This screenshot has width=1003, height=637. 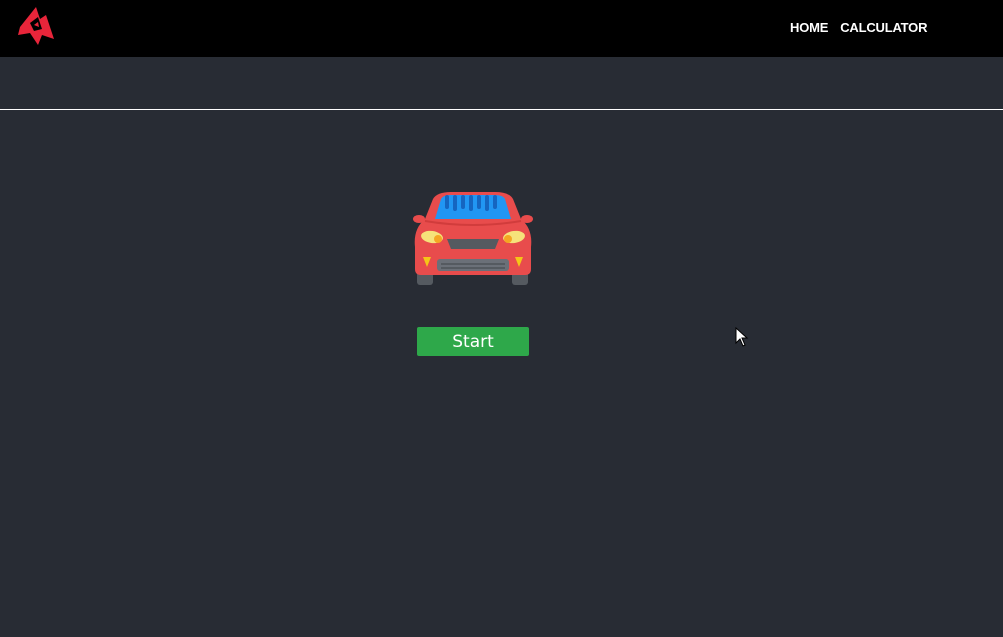 What do you see at coordinates (473, 238) in the screenshot?
I see `red-car-icon` at bounding box center [473, 238].